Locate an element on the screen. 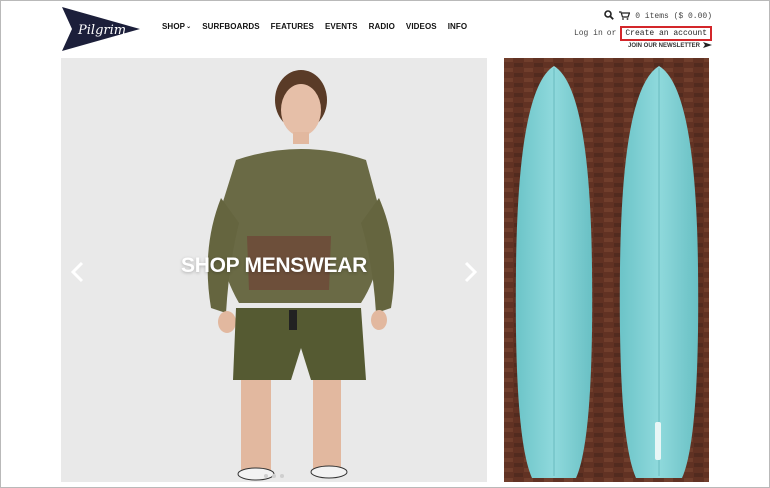  nav-surfboards: SURFBOARDS is located at coordinates (230, 26).